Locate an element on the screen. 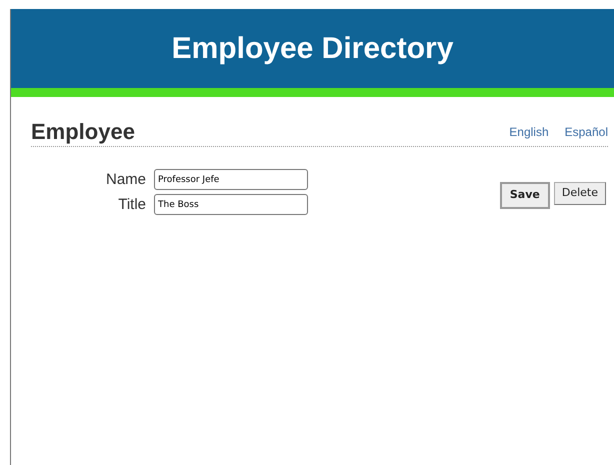 This screenshot has height=465, width=614. language-link: English is located at coordinates (529, 132).